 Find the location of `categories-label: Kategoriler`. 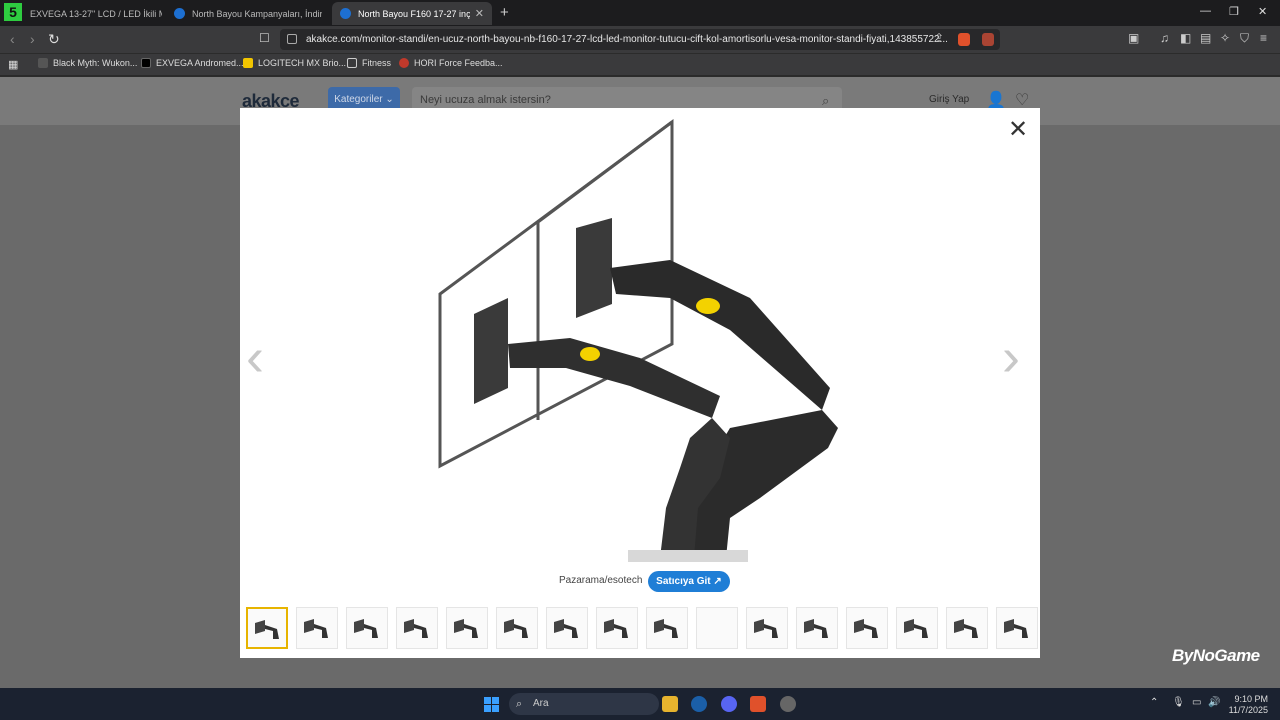

categories-label: Kategoriler is located at coordinates (358, 99).